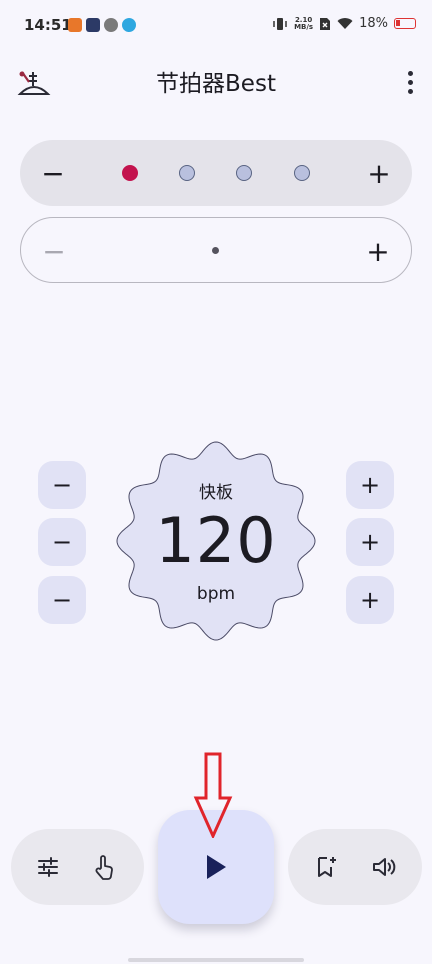 The height and width of the screenshot is (964, 432). I want to click on vibrate-icon, so click(280, 23).